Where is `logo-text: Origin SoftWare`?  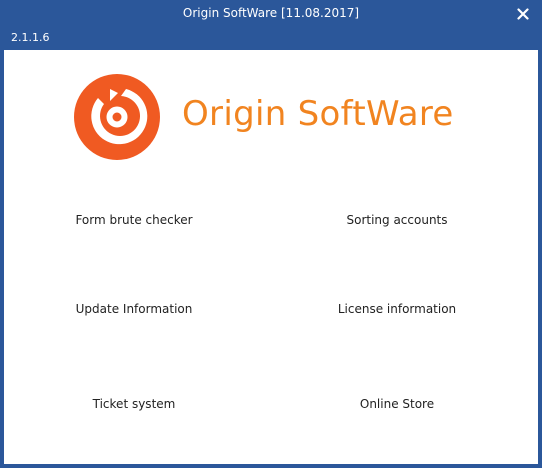 logo-text: Origin SoftWare is located at coordinates (318, 114).